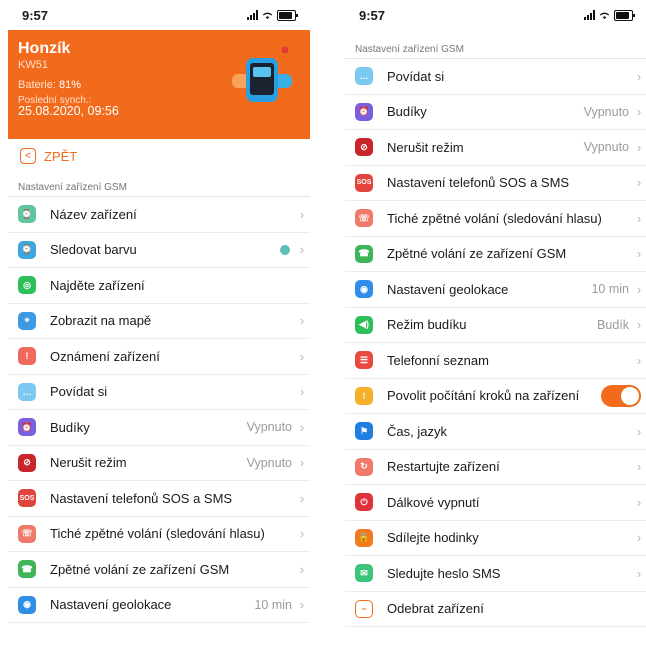 The width and height of the screenshot is (646, 645). Describe the element at coordinates (604, 15) in the screenshot. I see `wifi-icon` at that location.